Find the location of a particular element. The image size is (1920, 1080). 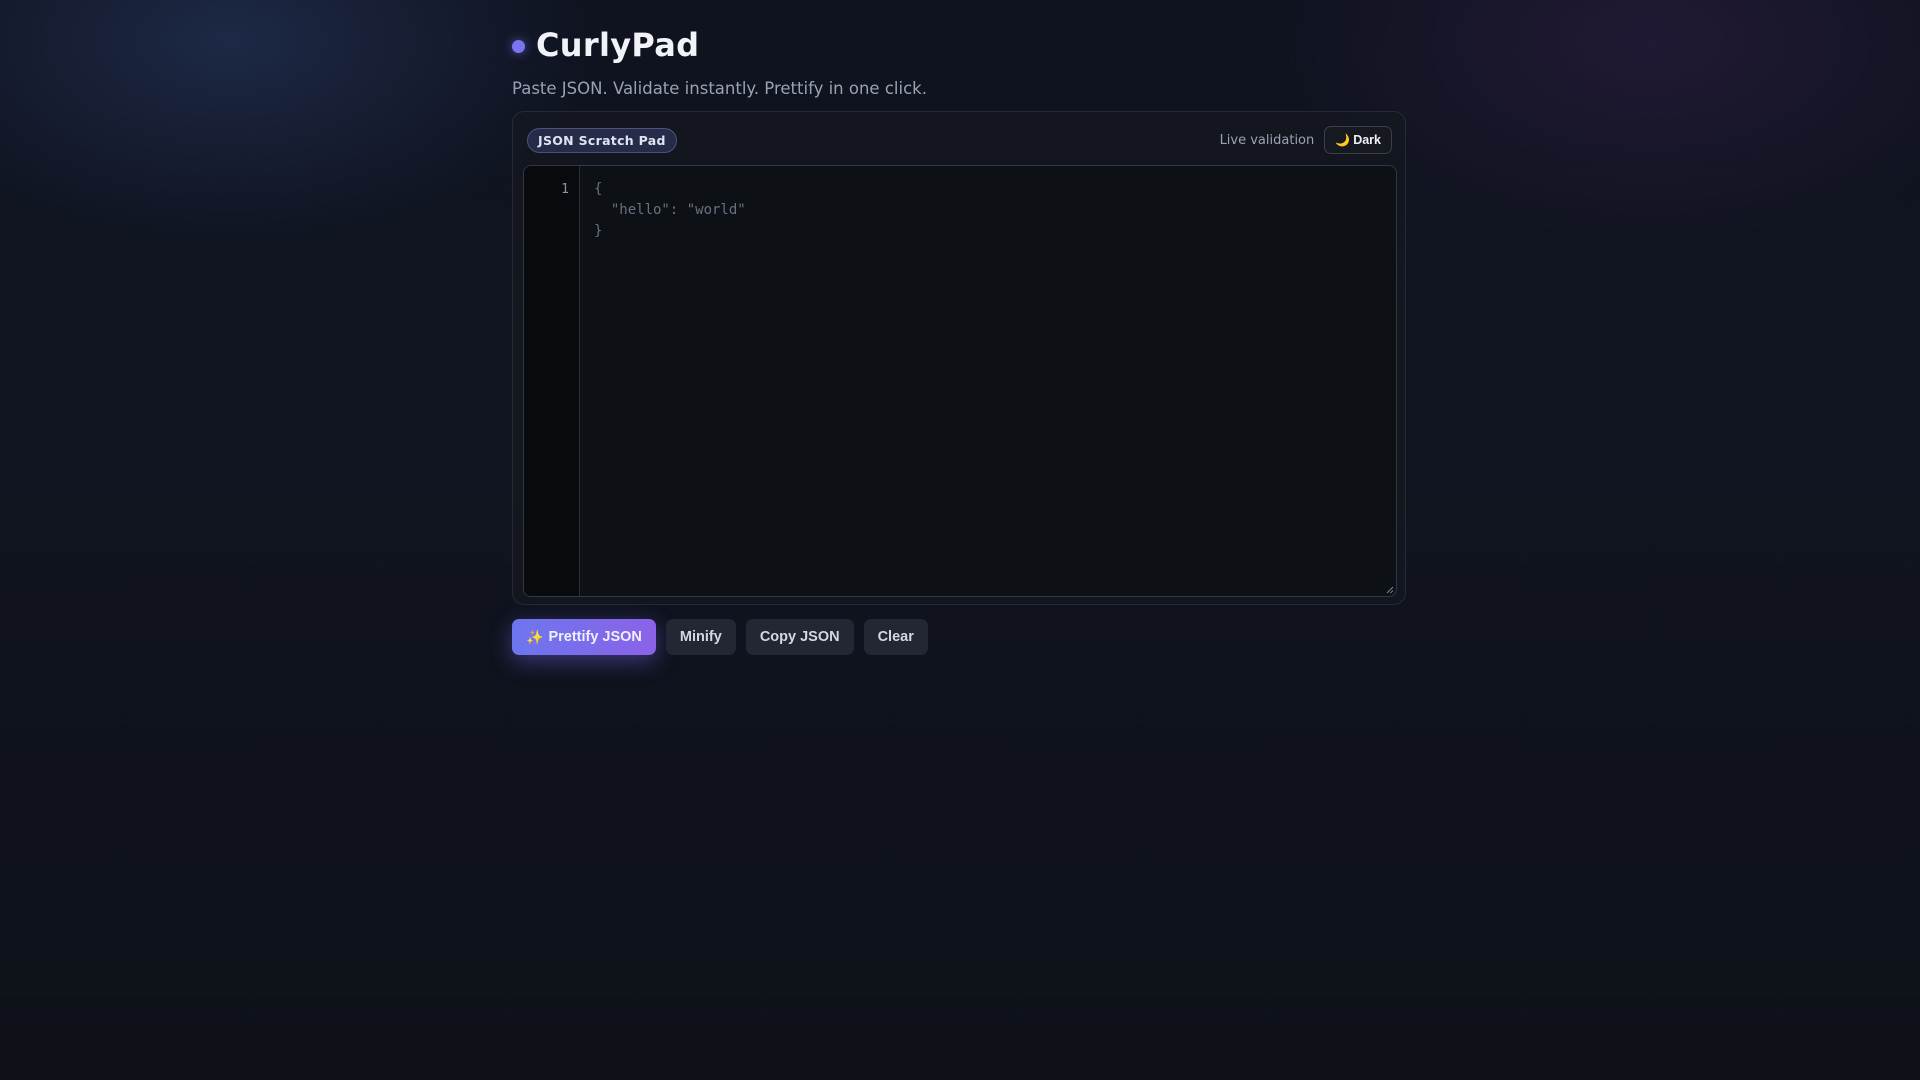

copy-json-button: Copy JSON is located at coordinates (799, 637).